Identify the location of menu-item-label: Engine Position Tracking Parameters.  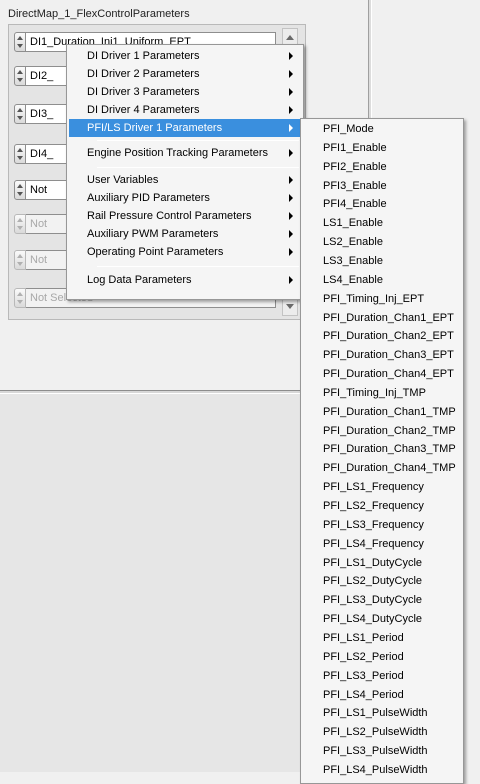
(177, 153).